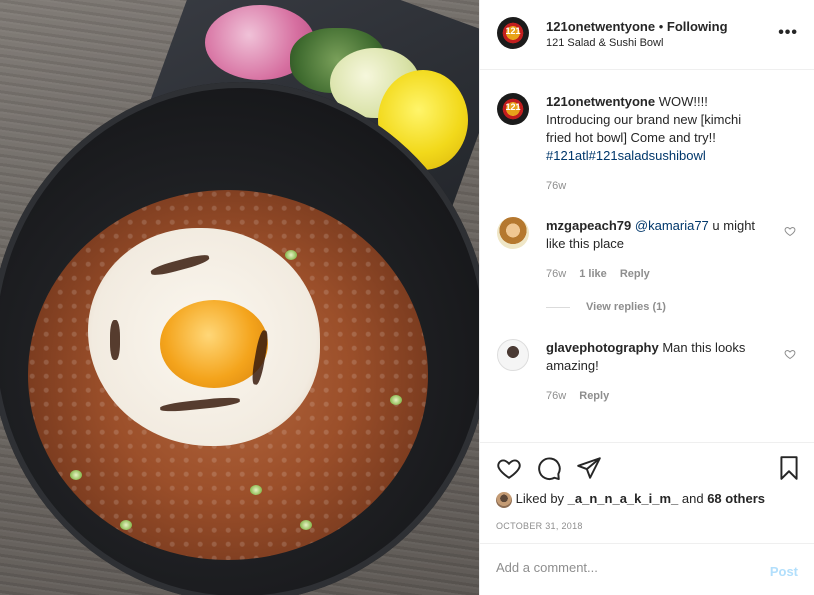 Image resolution: width=814 pixels, height=595 pixels. What do you see at coordinates (602, 347) in the screenshot?
I see `comment-username: glavephotography` at bounding box center [602, 347].